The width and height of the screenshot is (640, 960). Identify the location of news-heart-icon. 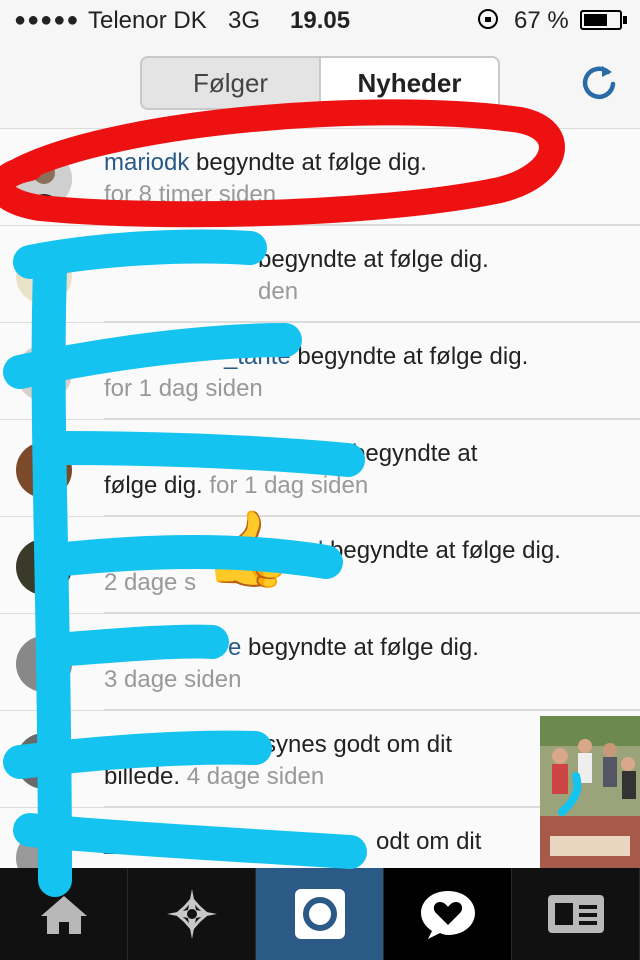
(447, 915).